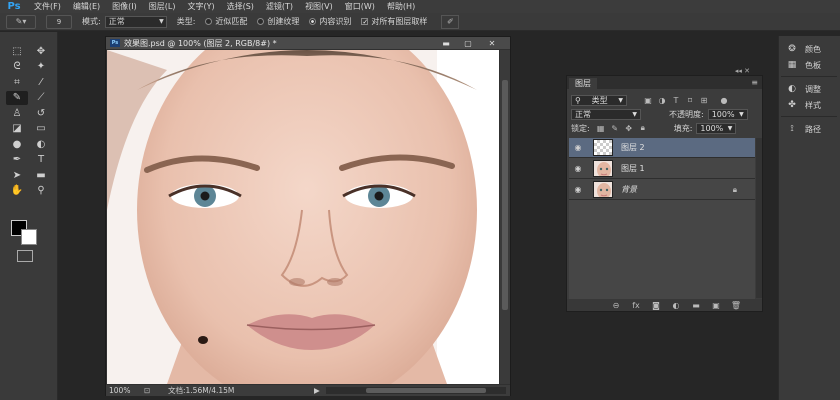 This screenshot has height=400, width=840. Describe the element at coordinates (636, 305) in the screenshot. I see `layer-style-icon: fx` at that location.